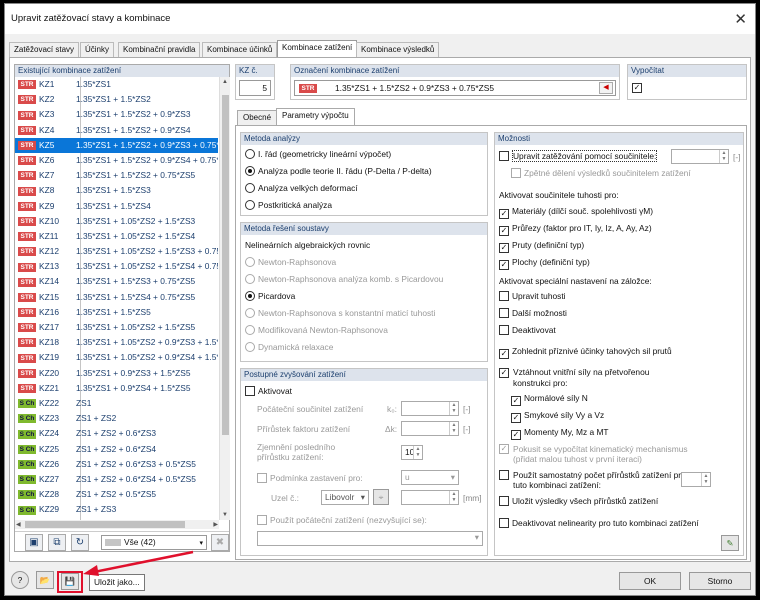 This screenshot has width=760, height=600. Describe the element at coordinates (116, 312) in the screenshot. I see `combination-row: STR KZ16 1.35*ZS1 + 1.5*ZS5` at that location.